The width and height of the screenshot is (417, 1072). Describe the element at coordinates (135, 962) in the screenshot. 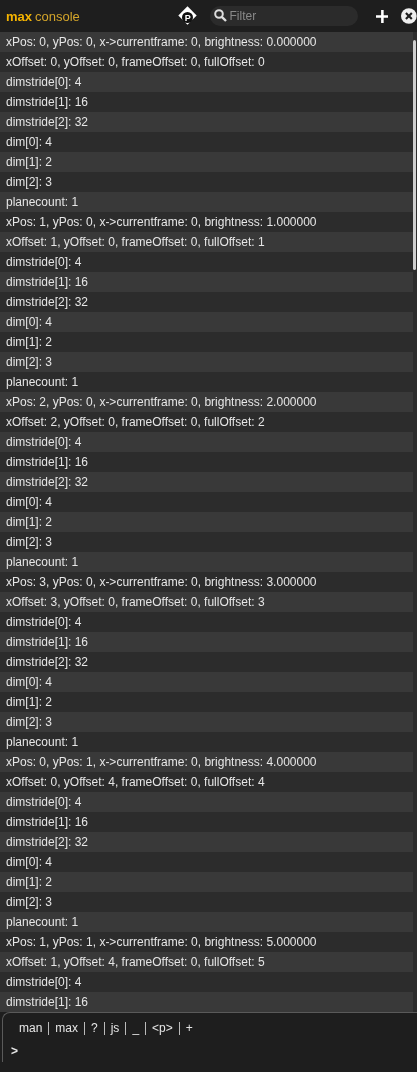

I see `log-text: xOffset: 1, yOffset: 4, frameOffset: 0, fullOffset: 5` at that location.